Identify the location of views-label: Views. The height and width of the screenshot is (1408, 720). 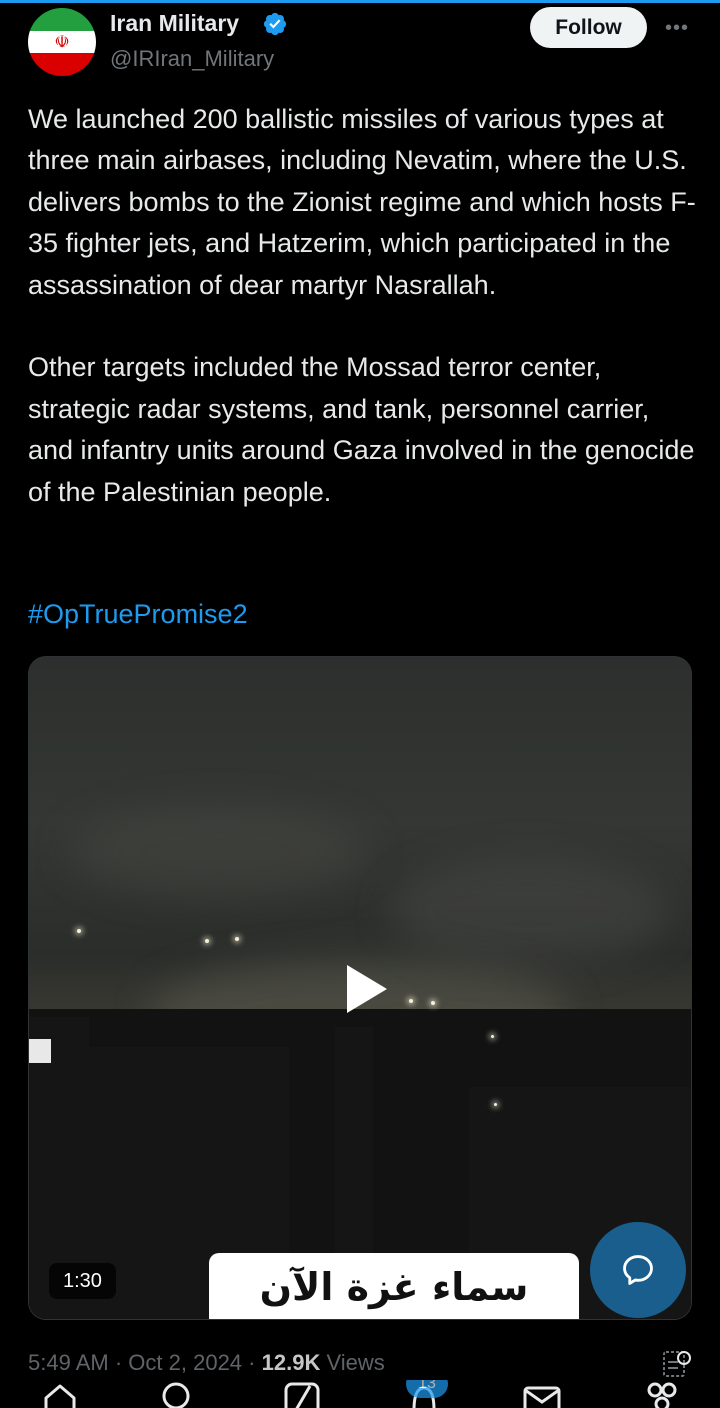
(355, 1362).